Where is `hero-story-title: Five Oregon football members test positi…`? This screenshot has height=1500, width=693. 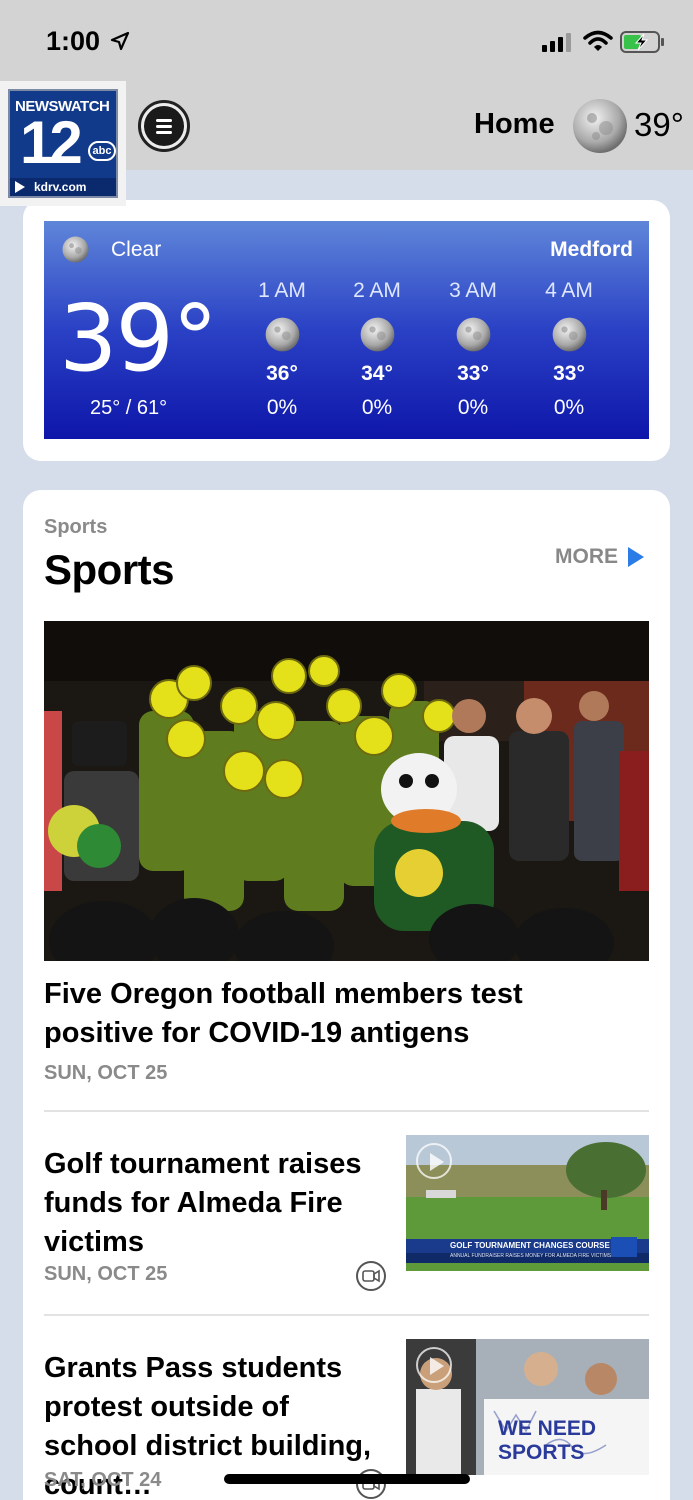 hero-story-title: Five Oregon football members test positi… is located at coordinates (339, 1014).